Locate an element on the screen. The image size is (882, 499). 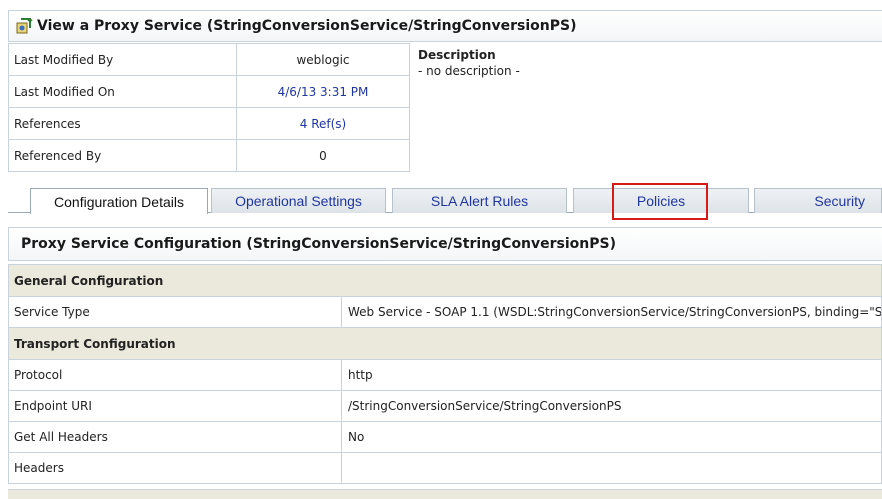
description-label: Description is located at coordinates (457, 55).